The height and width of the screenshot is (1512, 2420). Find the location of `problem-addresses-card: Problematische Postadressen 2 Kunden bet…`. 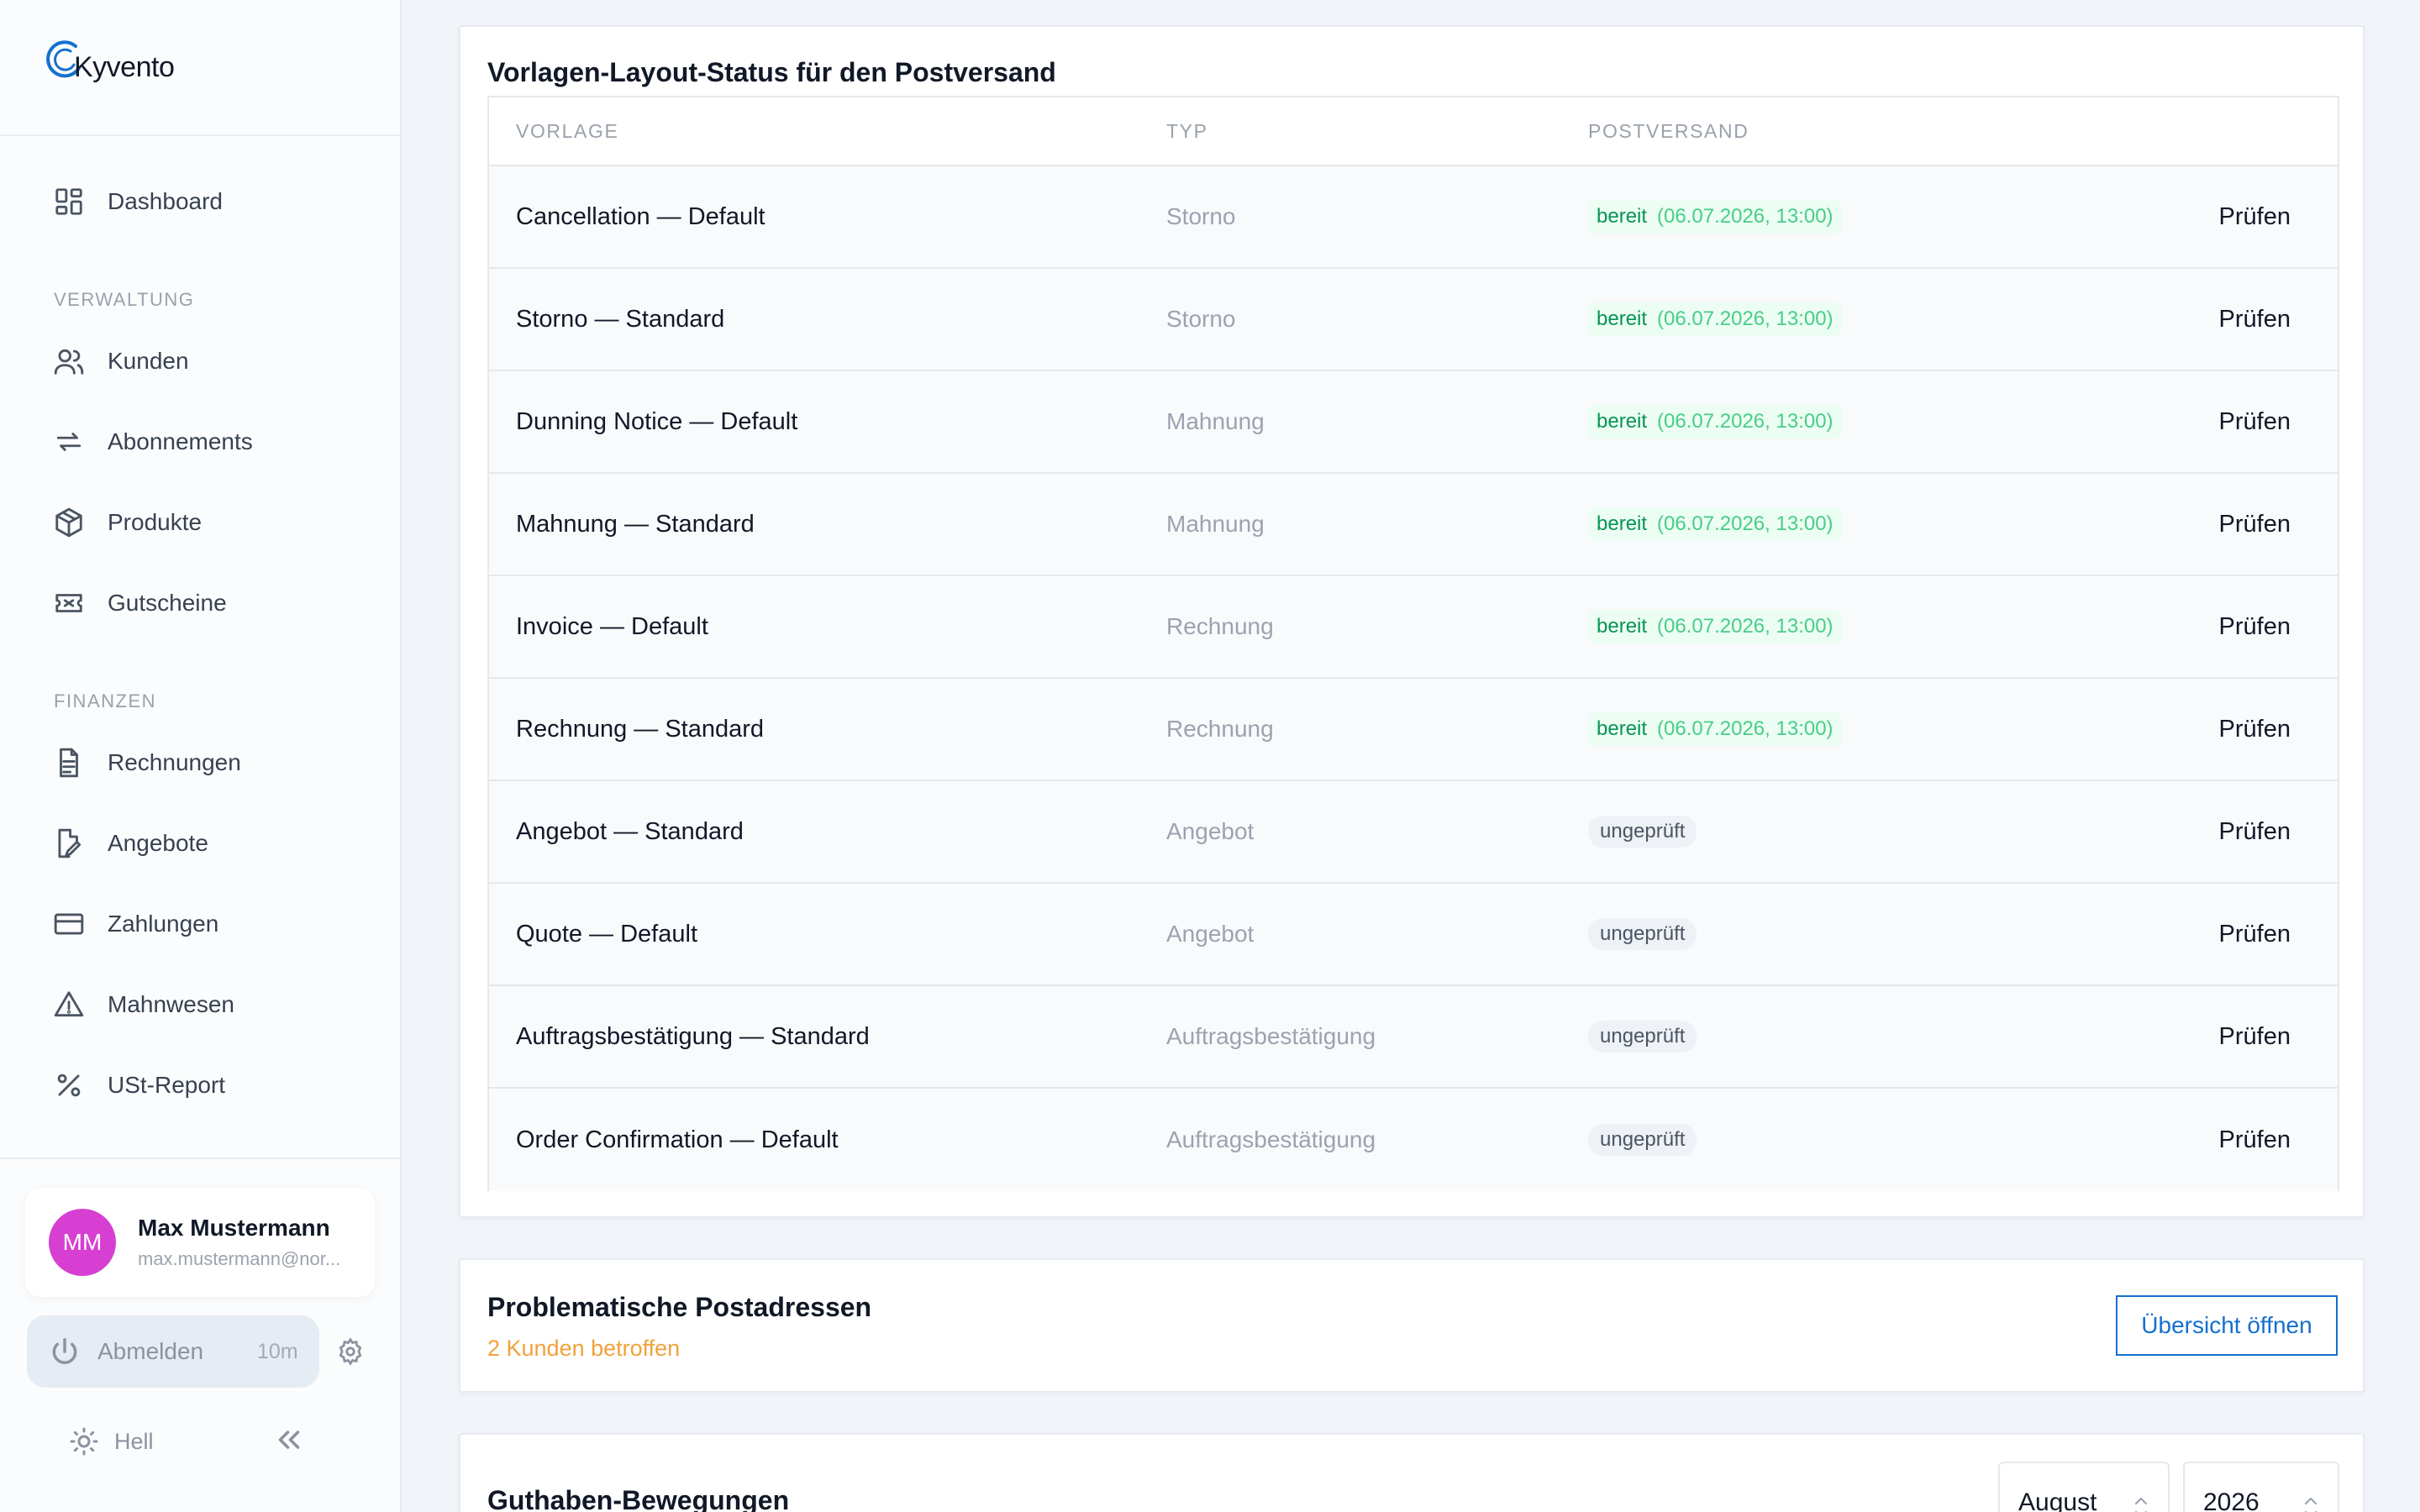

problem-addresses-card: Problematische Postadressen 2 Kunden bet… is located at coordinates (1412, 1325).